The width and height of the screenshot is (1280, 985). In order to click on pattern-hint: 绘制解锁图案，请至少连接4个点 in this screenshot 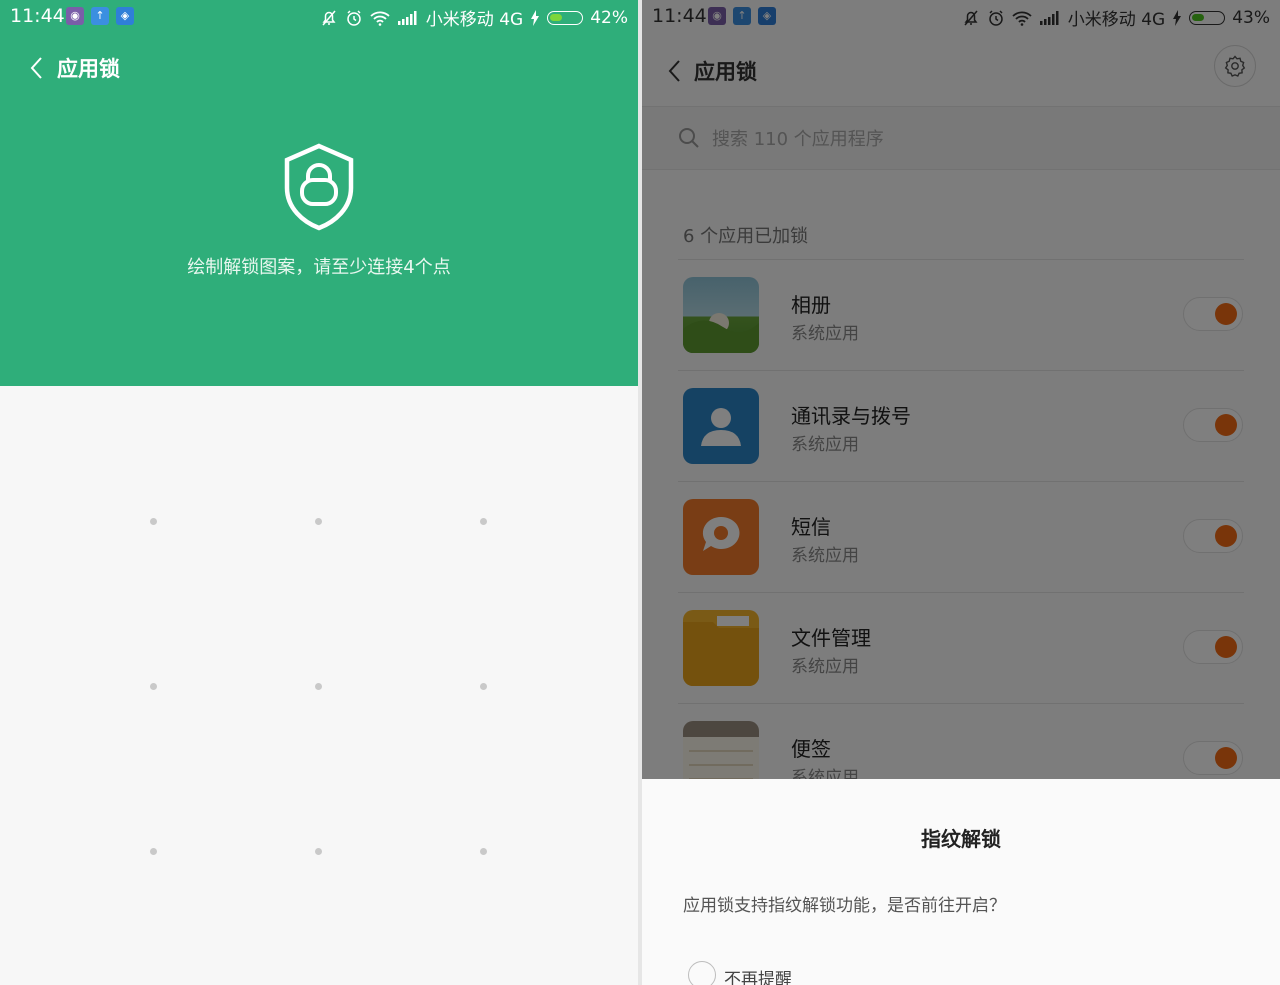, I will do `click(319, 267)`.